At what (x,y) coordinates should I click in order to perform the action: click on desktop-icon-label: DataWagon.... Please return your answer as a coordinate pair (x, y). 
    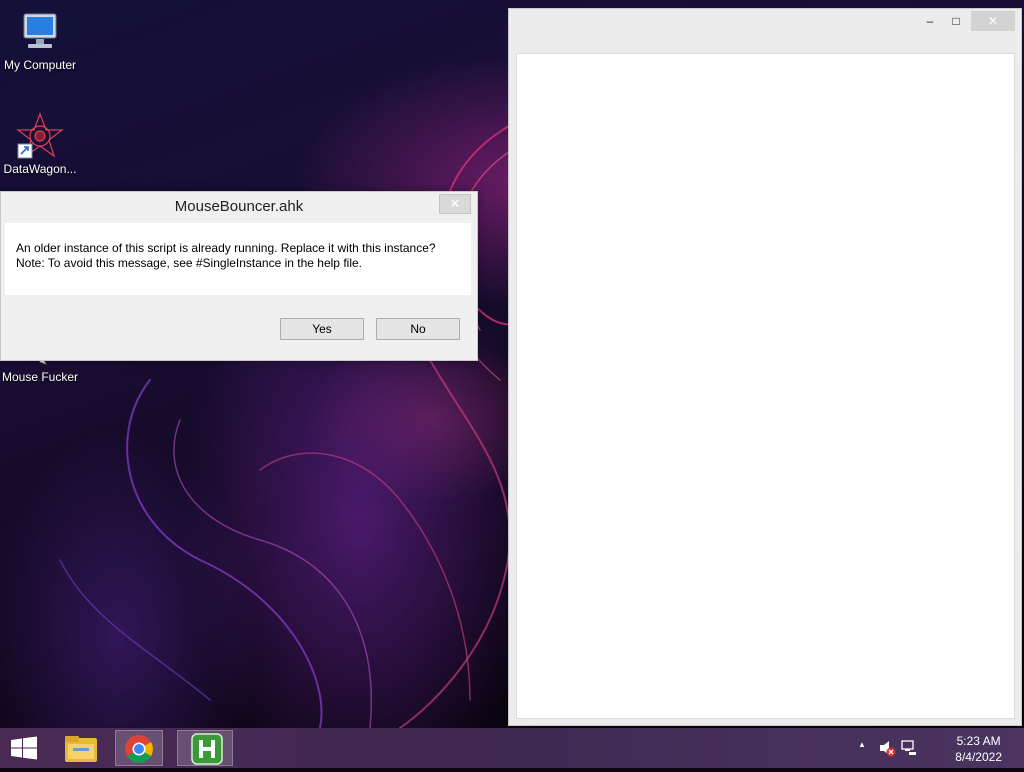
    Looking at the image, I should click on (40, 169).